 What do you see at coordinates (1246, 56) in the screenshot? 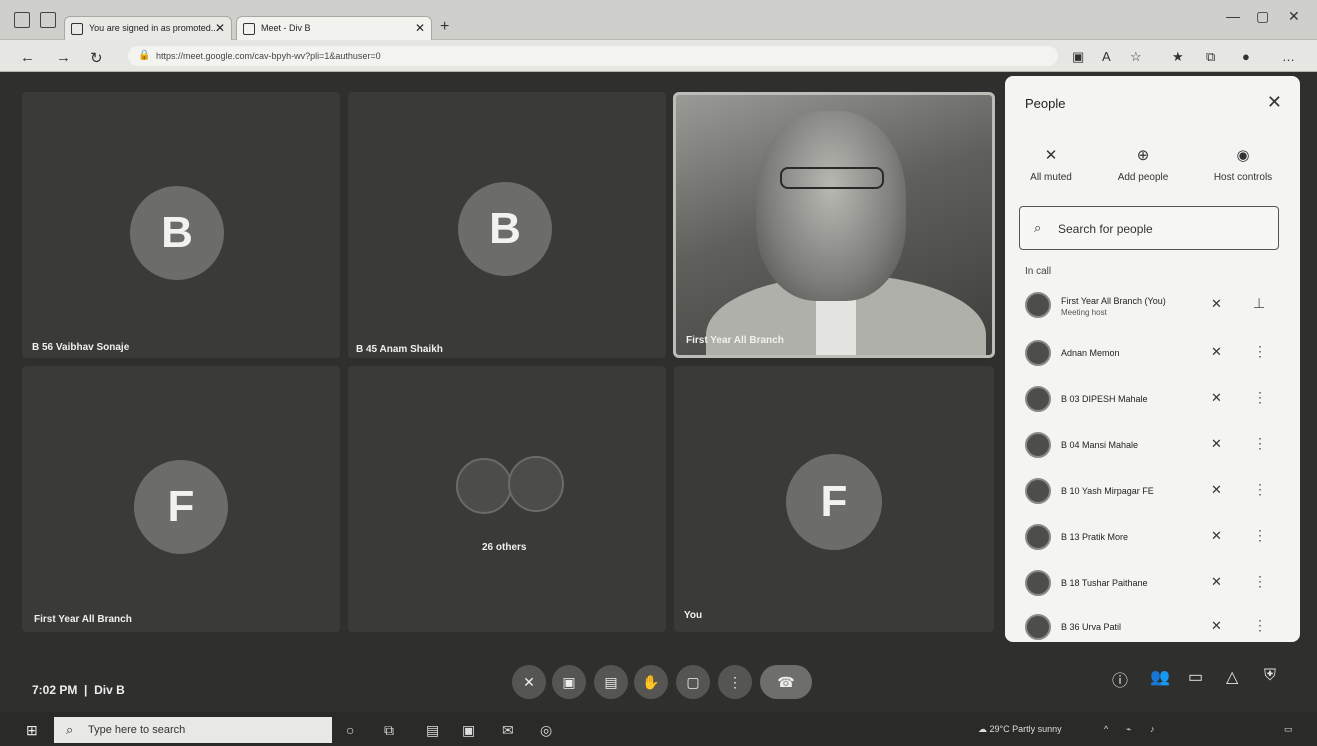
I see `profile-icon: ●` at bounding box center [1246, 56].